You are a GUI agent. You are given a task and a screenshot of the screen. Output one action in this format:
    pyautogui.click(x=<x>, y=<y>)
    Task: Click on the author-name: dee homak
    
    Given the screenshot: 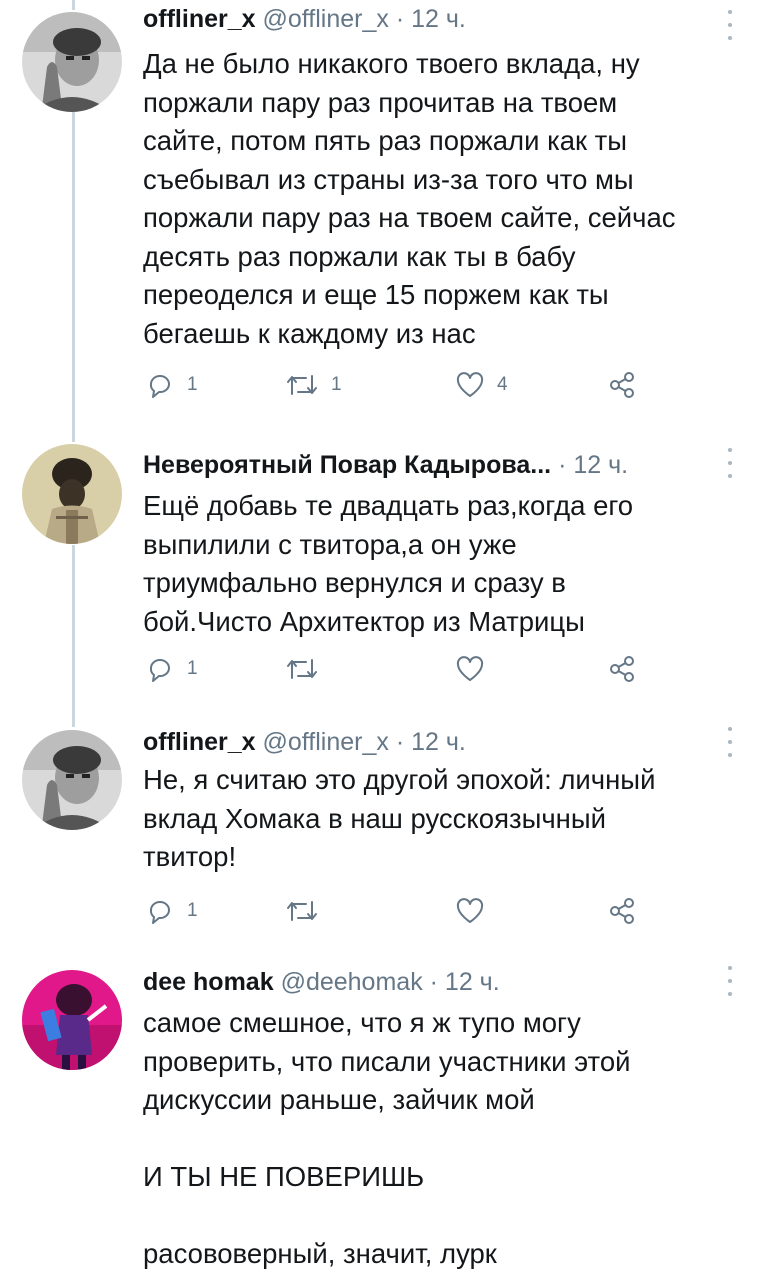 What is the action you would take?
    pyautogui.click(x=208, y=982)
    